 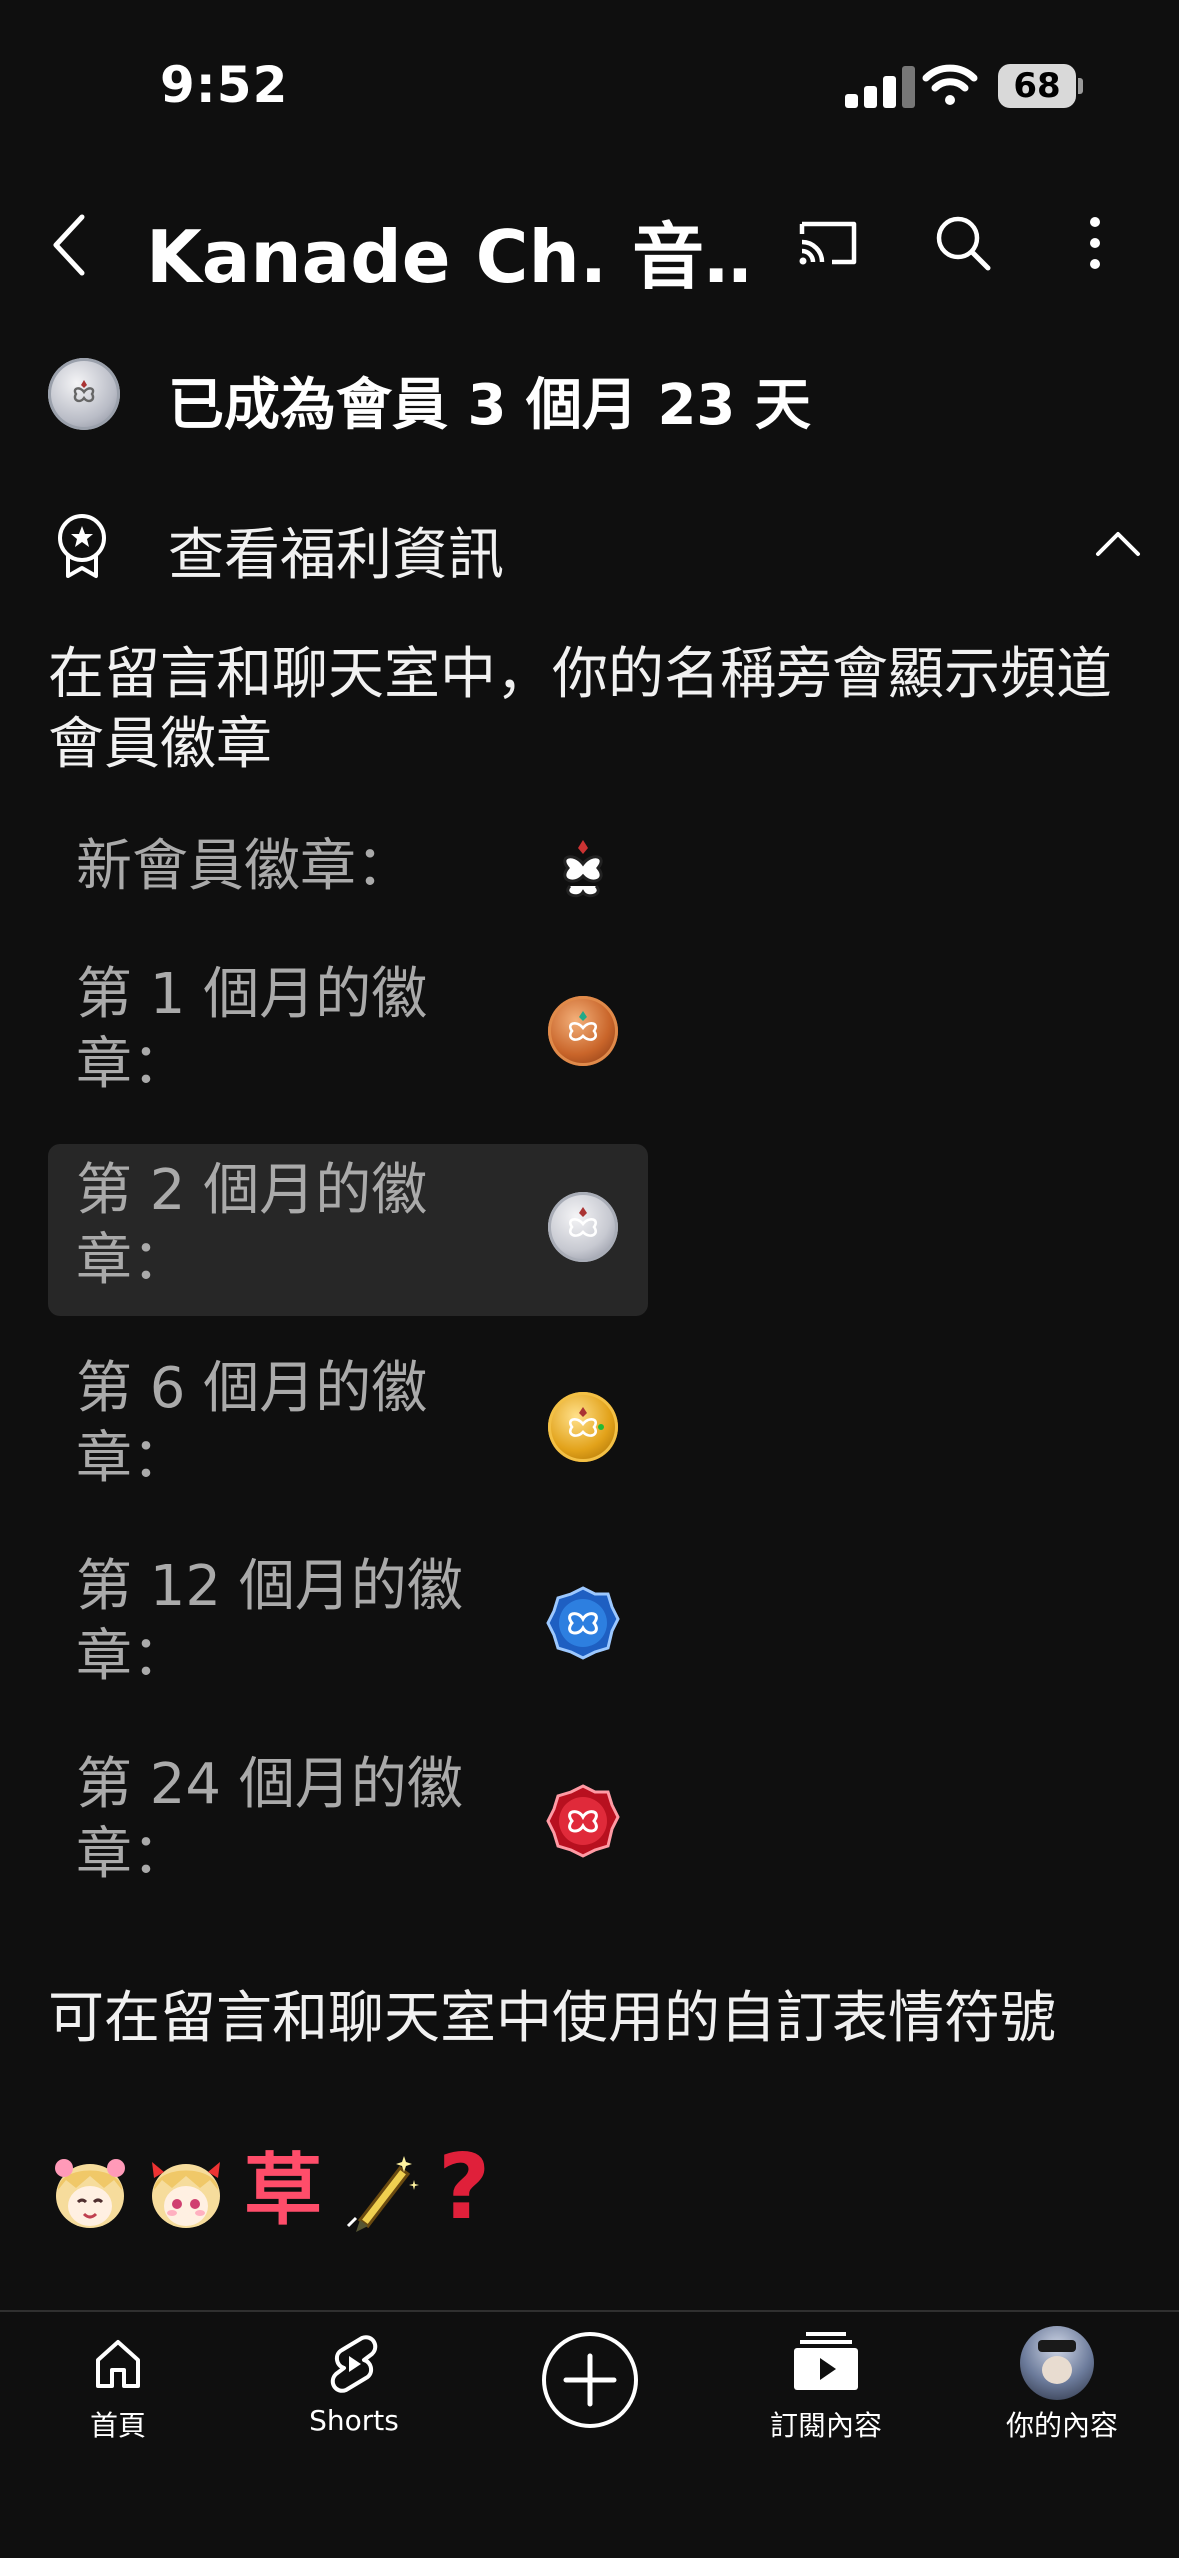 What do you see at coordinates (1118, 544) in the screenshot?
I see `chevron-up-icon` at bounding box center [1118, 544].